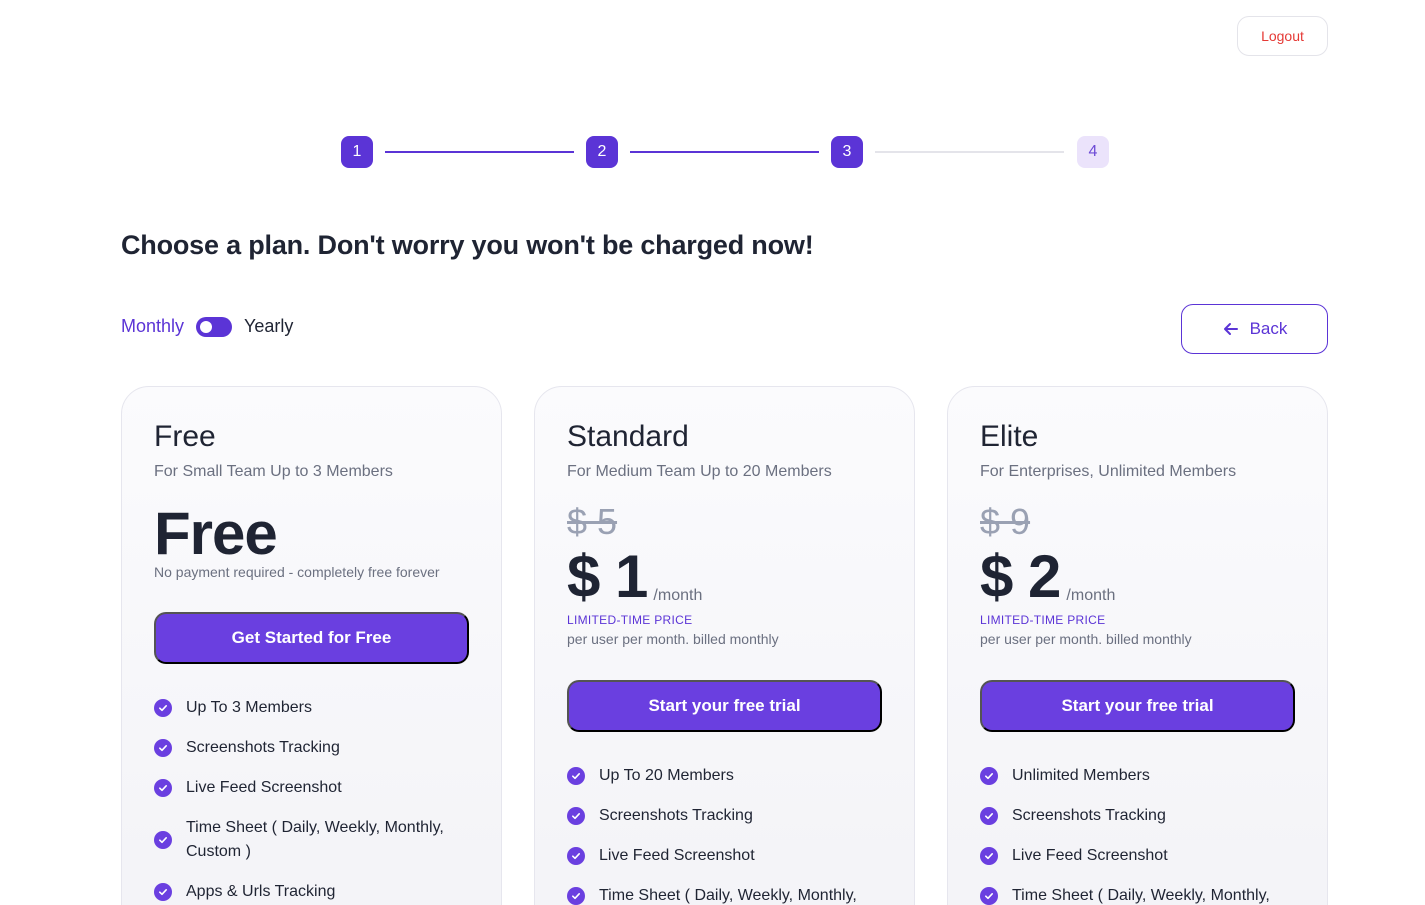 Image resolution: width=1425 pixels, height=905 pixels. Describe the element at coordinates (1108, 471) in the screenshot. I see `plan-description: For Enterprises, Unlimited Members` at that location.